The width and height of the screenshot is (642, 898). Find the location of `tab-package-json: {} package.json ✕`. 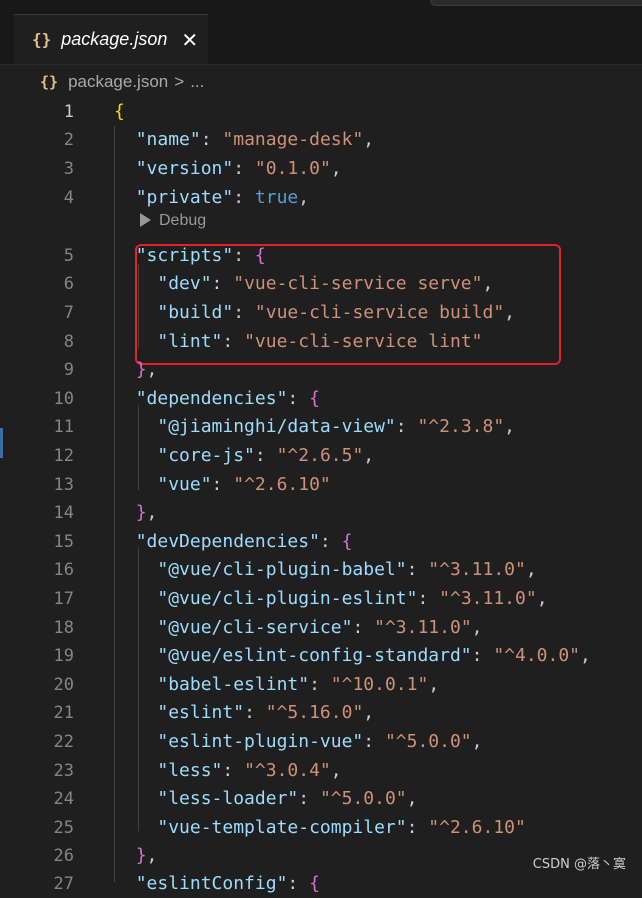

tab-package-json: {} package.json ✕ is located at coordinates (111, 39).